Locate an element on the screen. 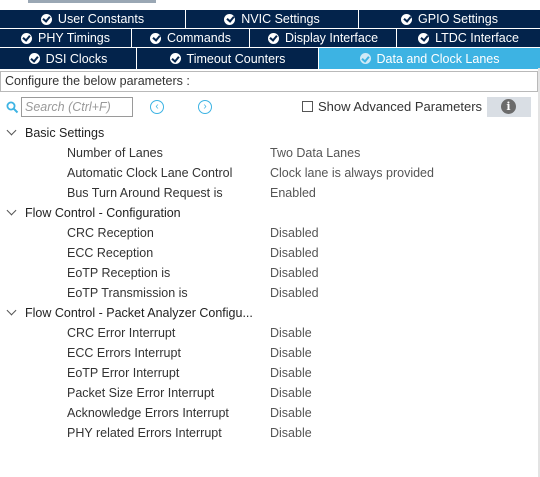 This screenshot has width=540, height=477. info-button: i is located at coordinates (509, 107).